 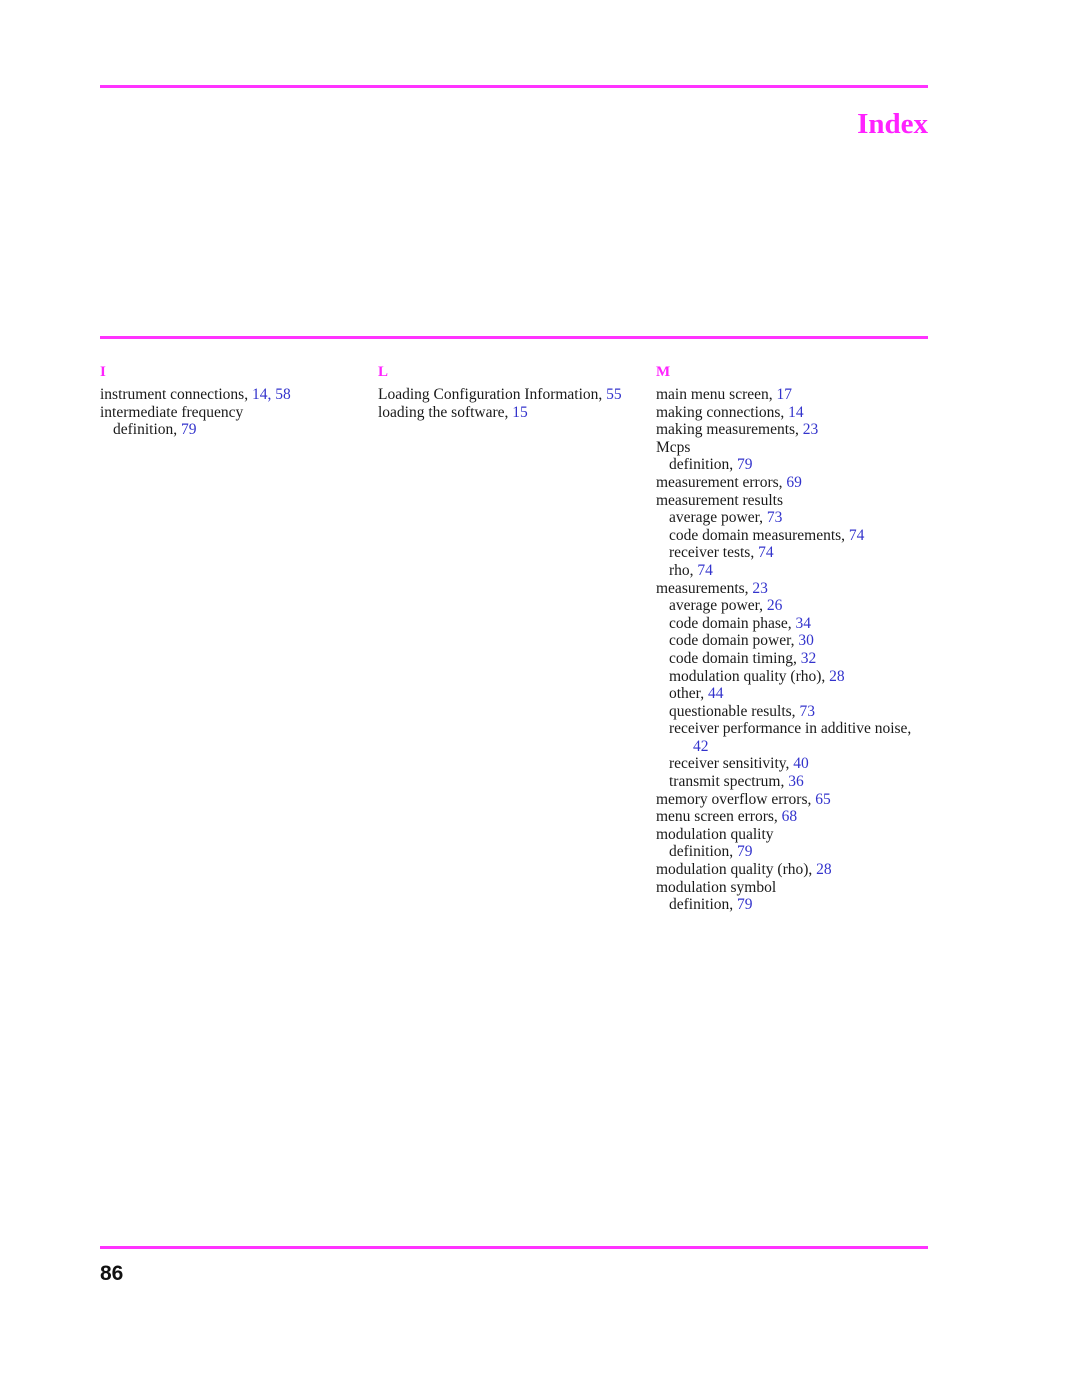 What do you see at coordinates (790, 729) in the screenshot?
I see `index-entry-text: receiver performance in additive noise,` at bounding box center [790, 729].